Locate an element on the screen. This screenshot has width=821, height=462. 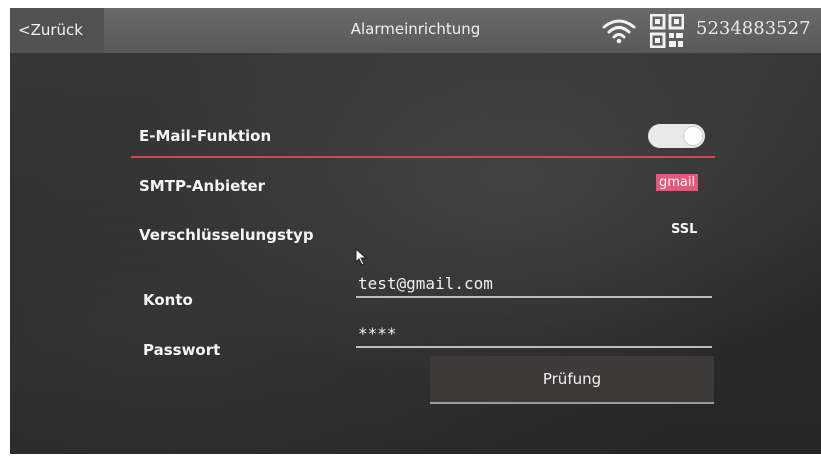
smtp-provider-label: SMTP-Anbieter is located at coordinates (202, 186).